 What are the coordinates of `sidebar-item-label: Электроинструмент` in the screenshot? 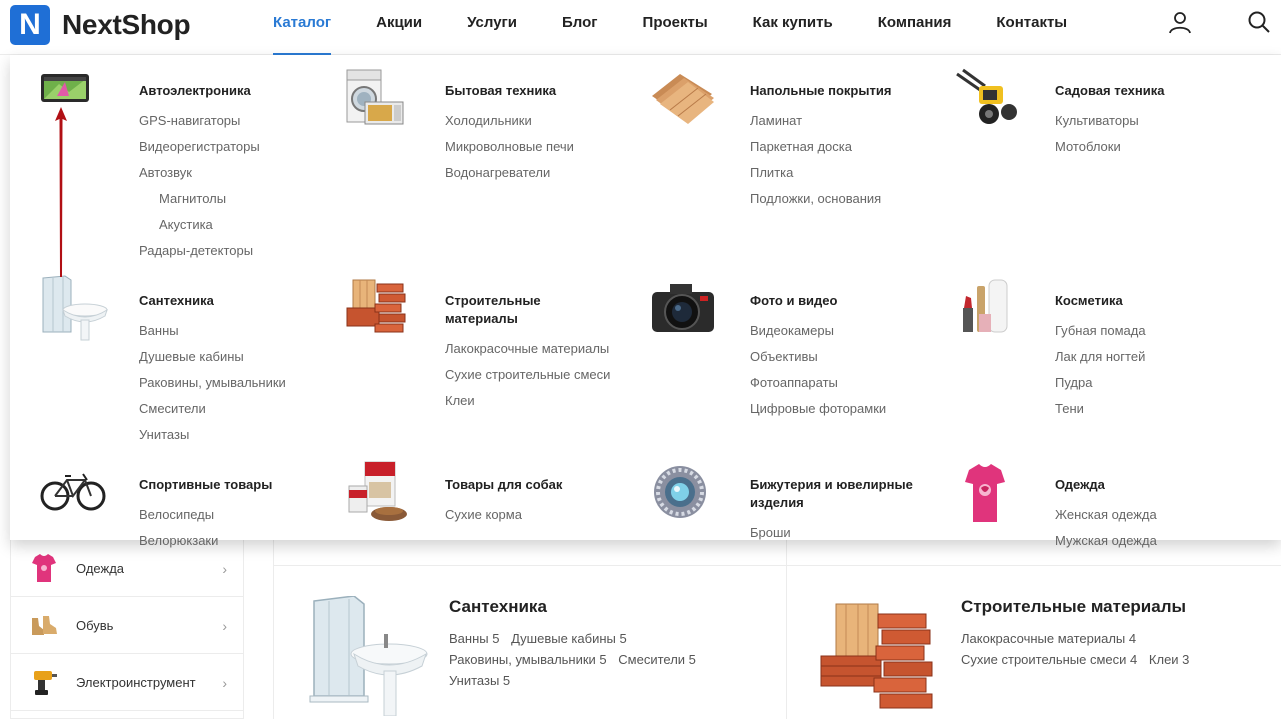 It's located at (136, 682).